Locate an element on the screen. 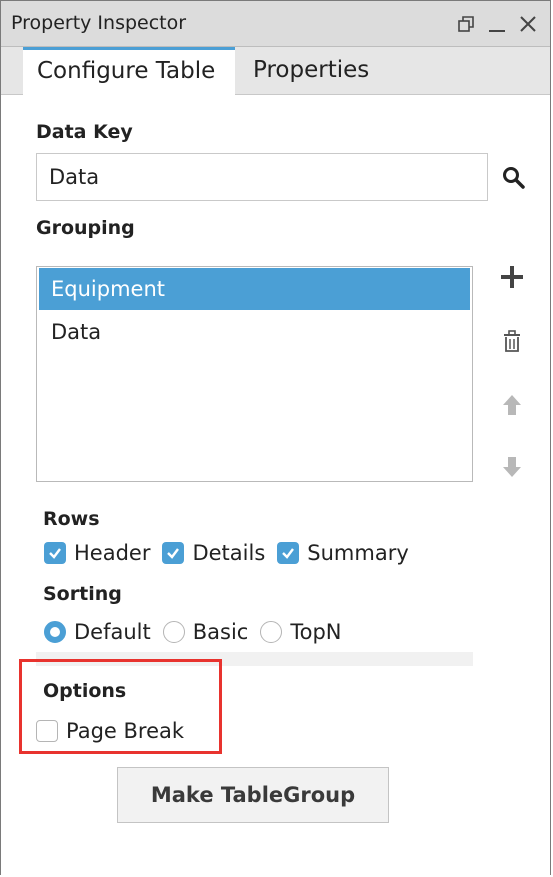 The height and width of the screenshot is (877, 553). data-key-field: Data is located at coordinates (262, 177).